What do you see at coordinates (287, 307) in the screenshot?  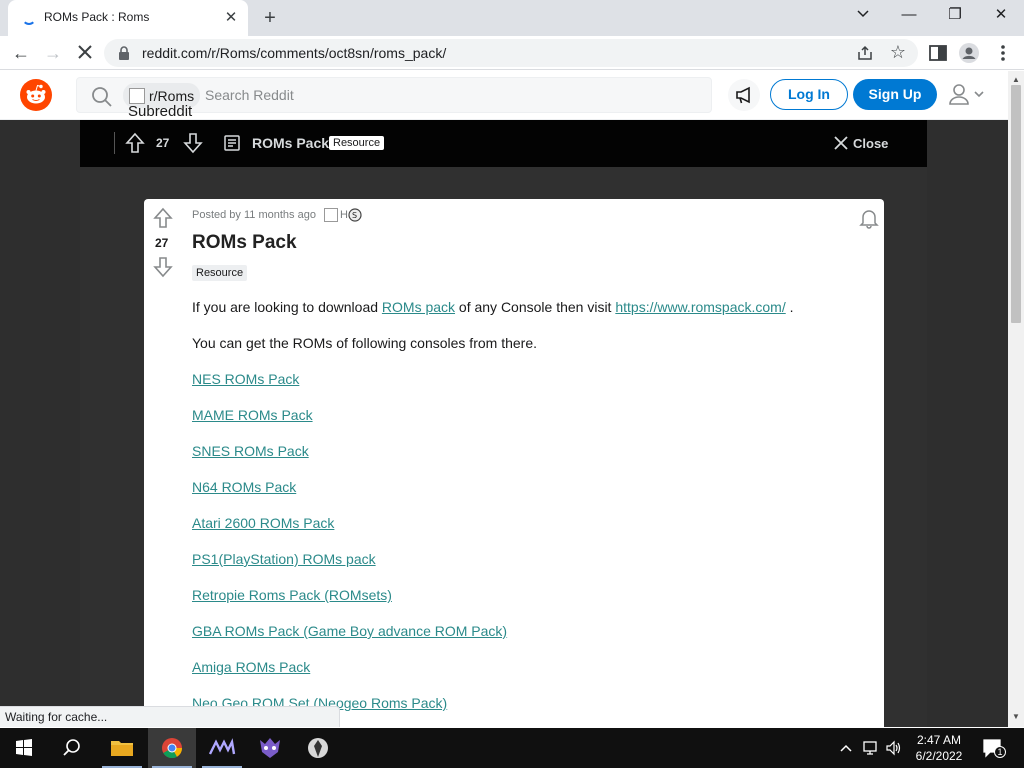 I see `intro-text-1: If you are looking to download` at bounding box center [287, 307].